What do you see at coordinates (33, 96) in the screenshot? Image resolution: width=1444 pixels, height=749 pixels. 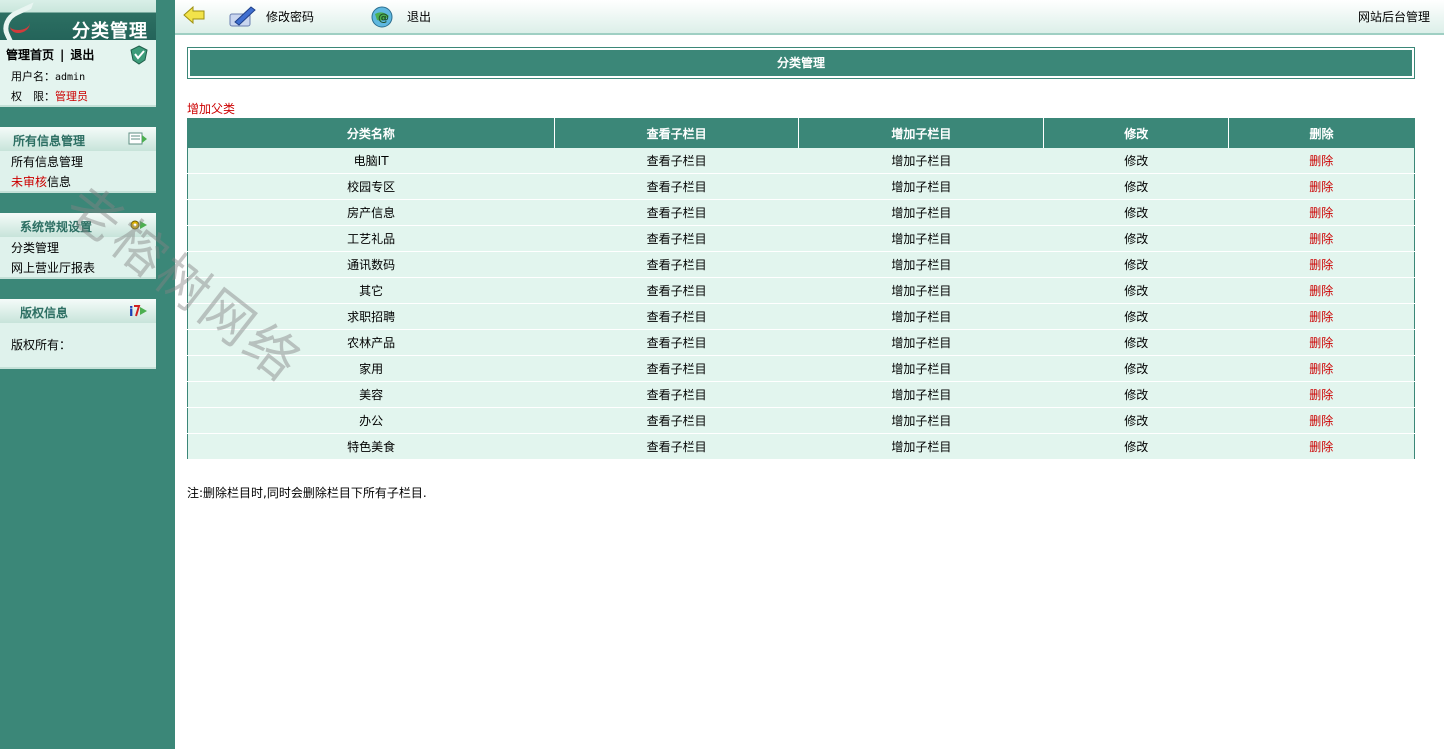 I see `role-label: 权 限：` at bounding box center [33, 96].